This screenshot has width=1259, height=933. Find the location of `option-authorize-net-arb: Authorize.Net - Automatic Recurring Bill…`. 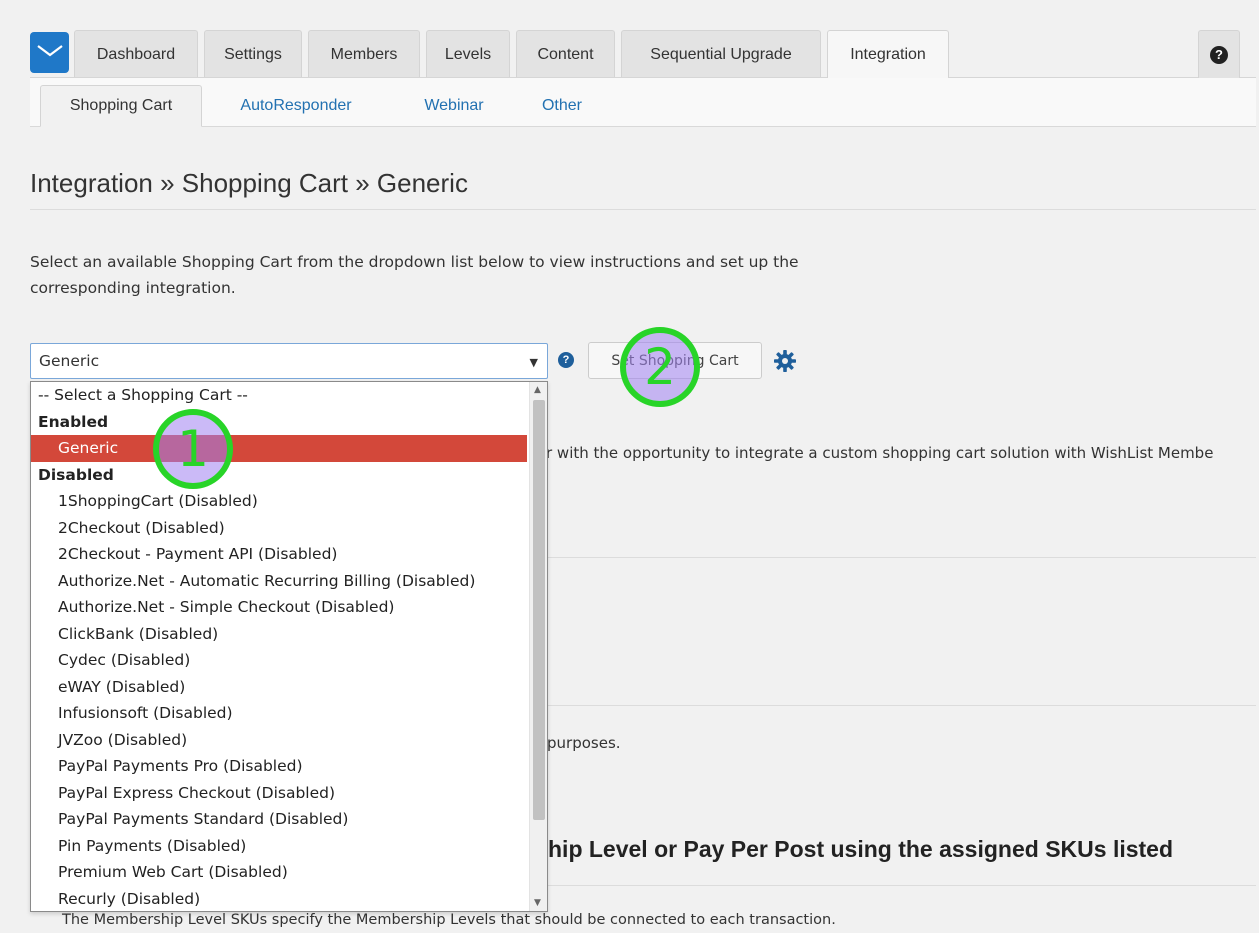

option-authorize-net-arb: Authorize.Net - Automatic Recurring Bill… is located at coordinates (289, 581).